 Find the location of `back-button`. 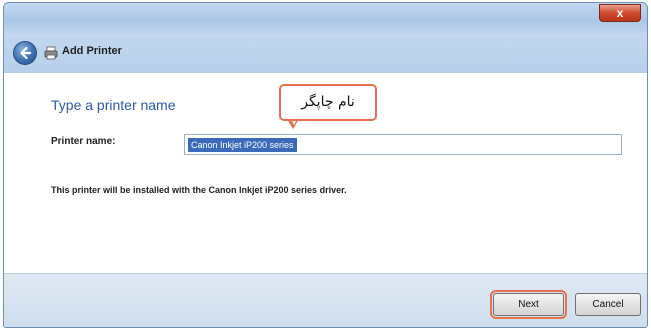

back-button is located at coordinates (25, 53).